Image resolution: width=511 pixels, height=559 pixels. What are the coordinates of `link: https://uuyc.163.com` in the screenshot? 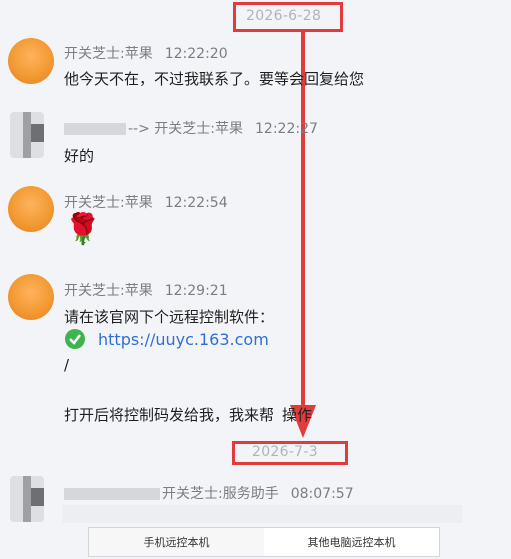 It's located at (183, 339).